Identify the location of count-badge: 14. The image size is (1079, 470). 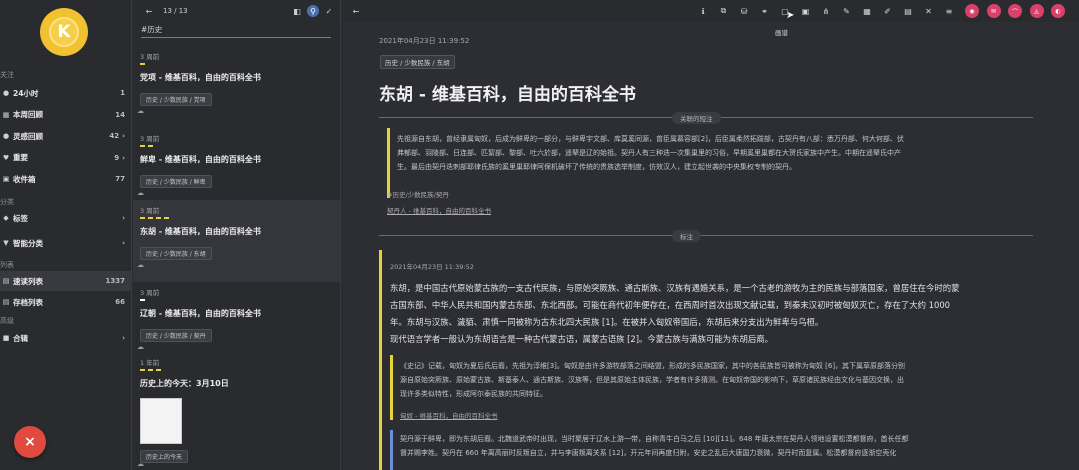
(120, 114).